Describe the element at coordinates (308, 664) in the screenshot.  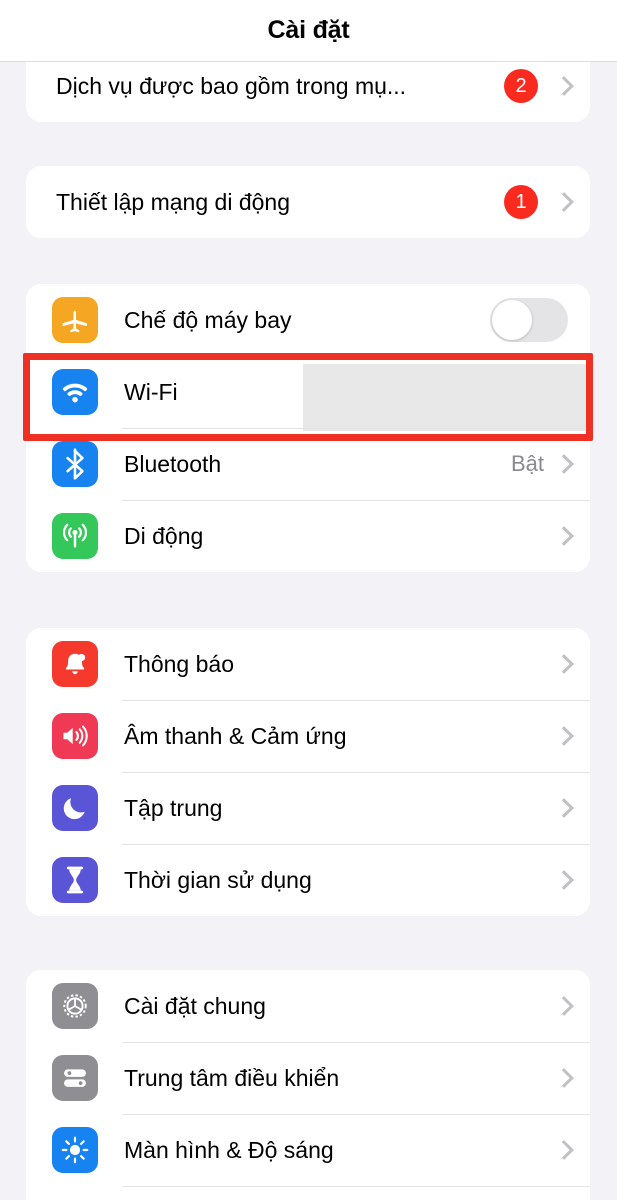
I see `row-notifications: Thông báo` at that location.